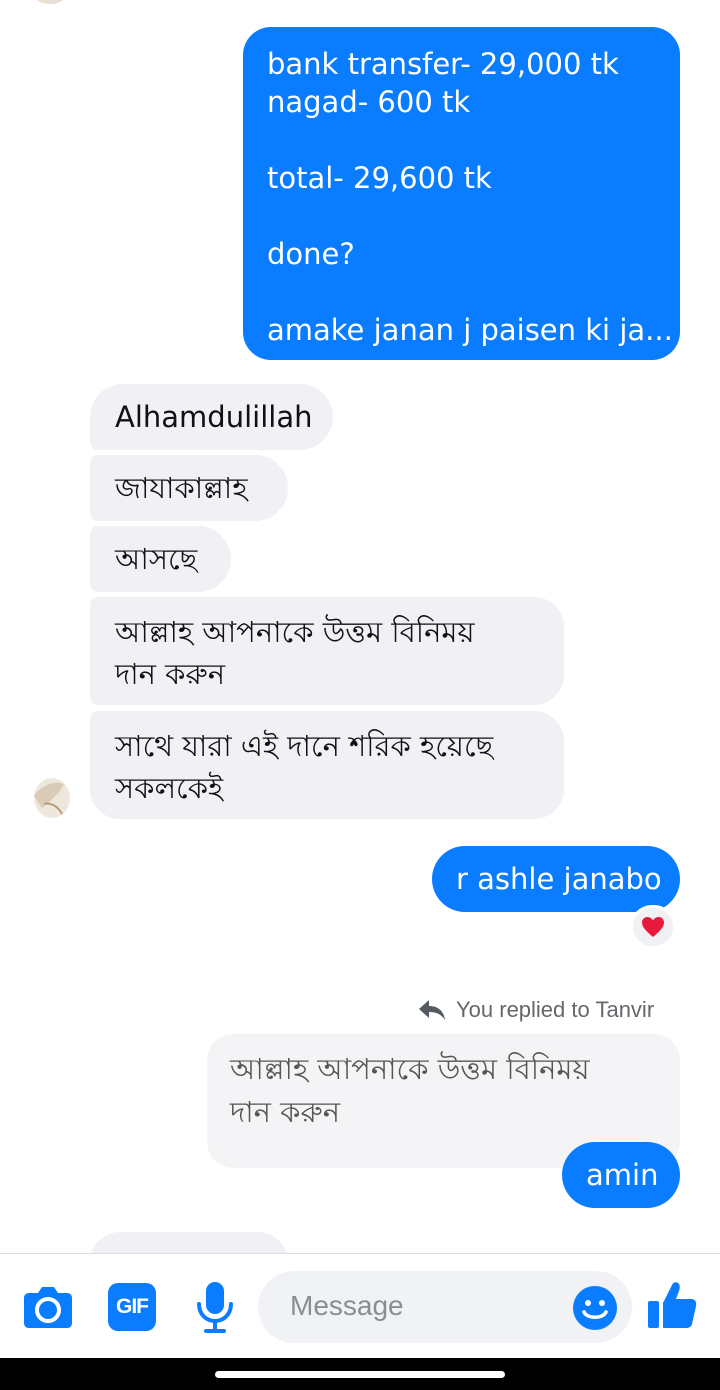 Image resolution: width=720 pixels, height=1390 pixels. I want to click on system-navigation-bar, so click(360, 1374).